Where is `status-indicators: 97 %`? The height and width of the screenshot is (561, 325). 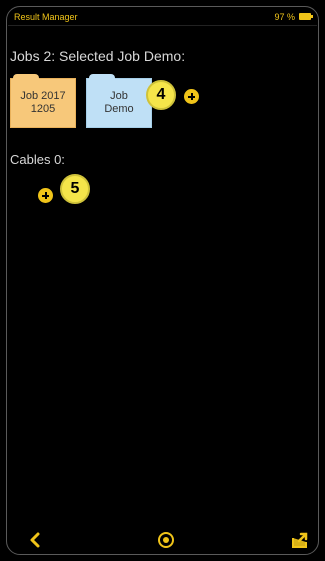
status-indicators: 97 % is located at coordinates (293, 16).